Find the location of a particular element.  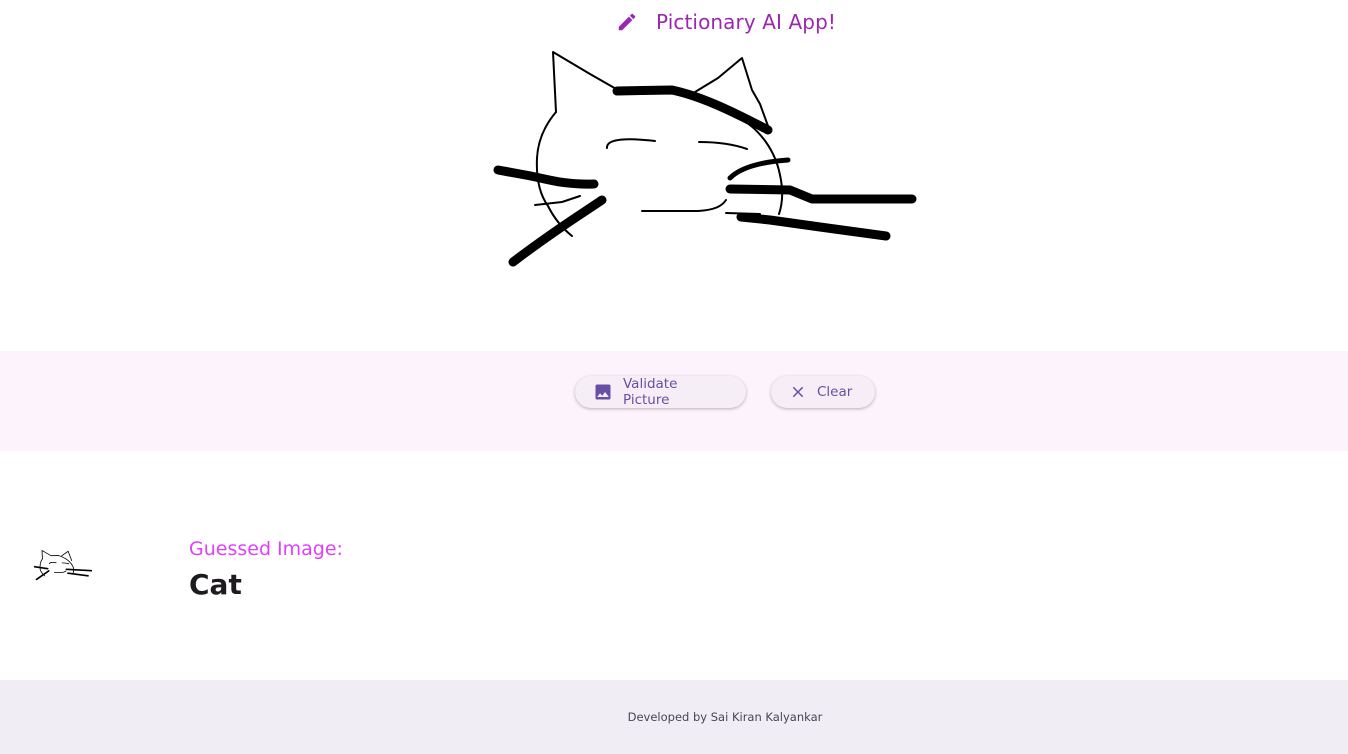

footer: Developed by Sai Kiran Kalyankar is located at coordinates (674, 717).